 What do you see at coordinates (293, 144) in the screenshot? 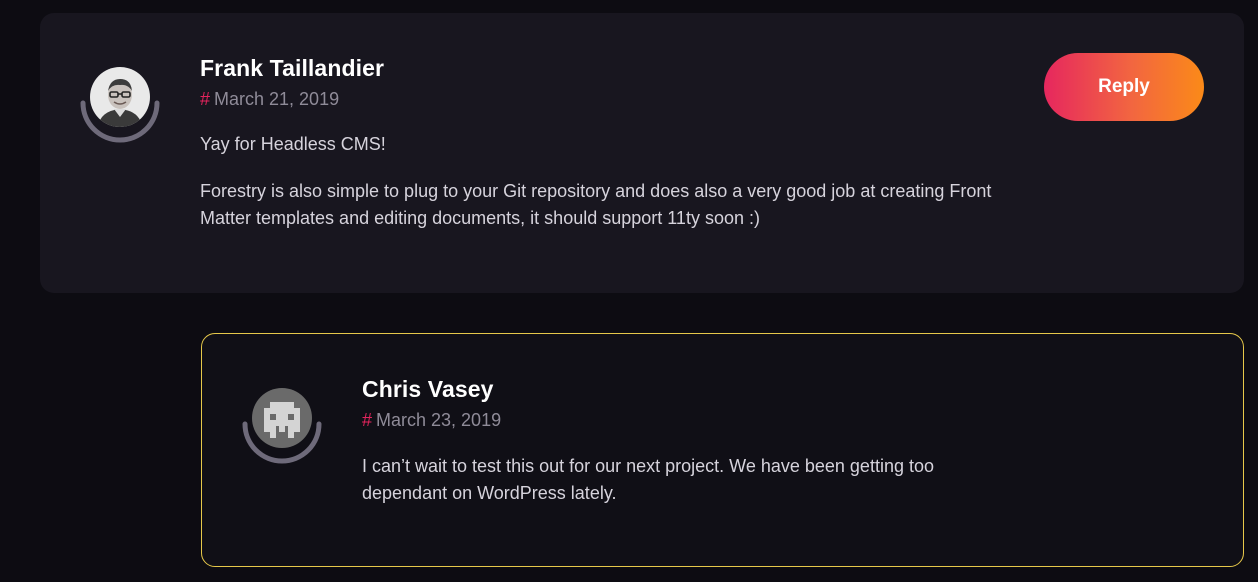
I see `comment-paragraph: Yay for Headless CMS!` at bounding box center [293, 144].